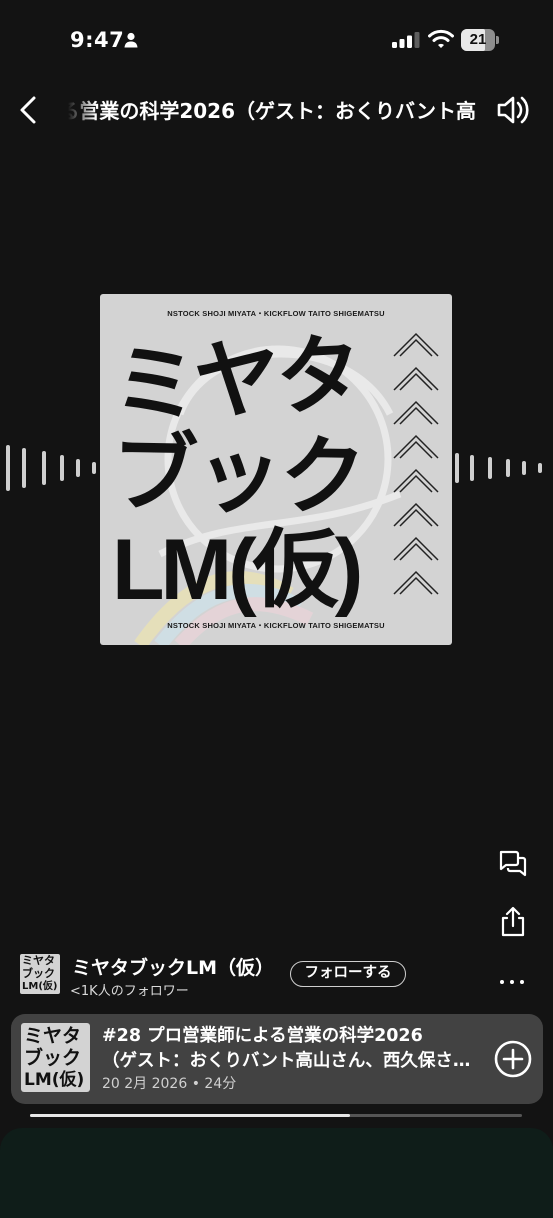 The image size is (553, 1218). I want to click on episode-thumbnail: ミヤタ ブック LM(仮), so click(55, 1057).